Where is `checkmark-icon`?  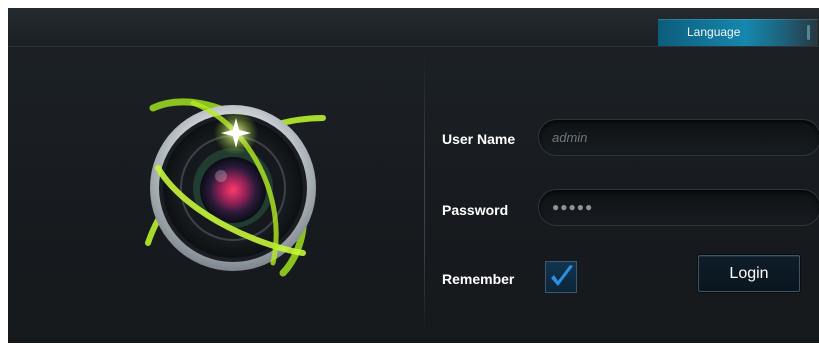
checkmark-icon is located at coordinates (562, 275).